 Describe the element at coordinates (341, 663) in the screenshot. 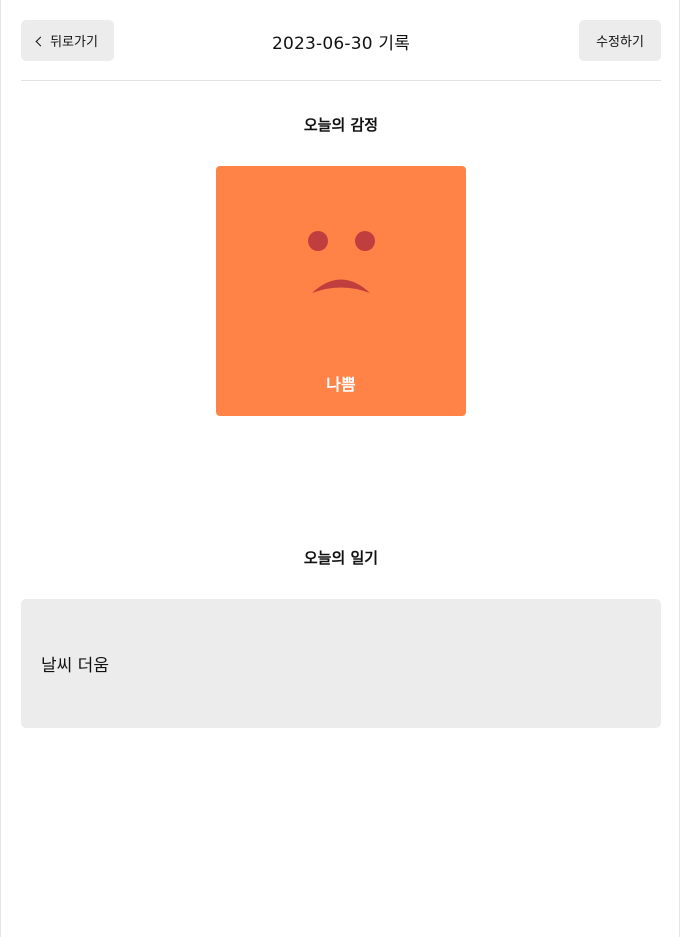

I see `diary-content-box: 날씨 더움` at that location.